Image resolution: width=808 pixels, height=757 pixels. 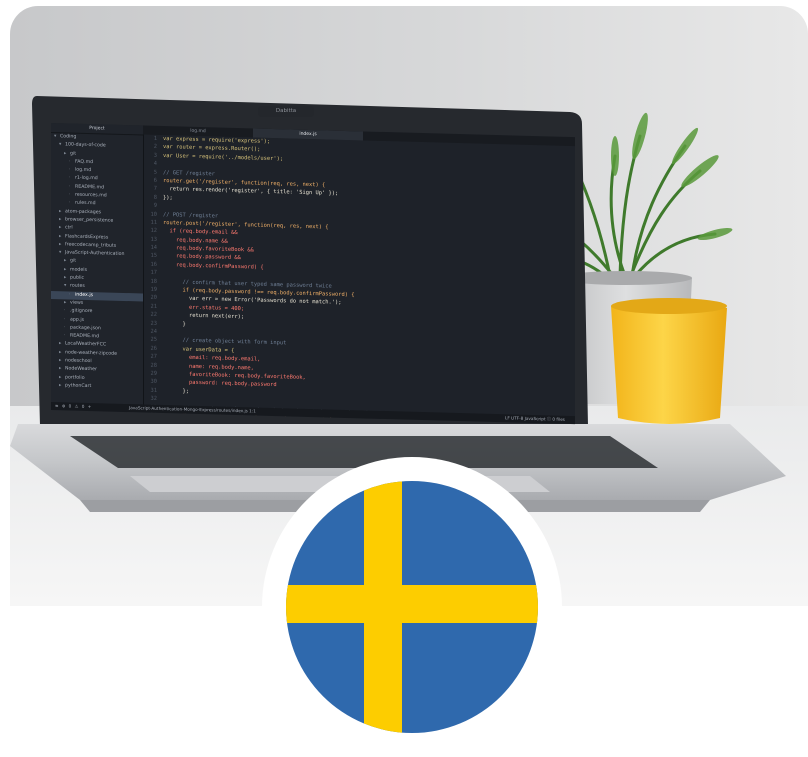 I want to click on tree-label: portfolio, so click(x=75, y=377).